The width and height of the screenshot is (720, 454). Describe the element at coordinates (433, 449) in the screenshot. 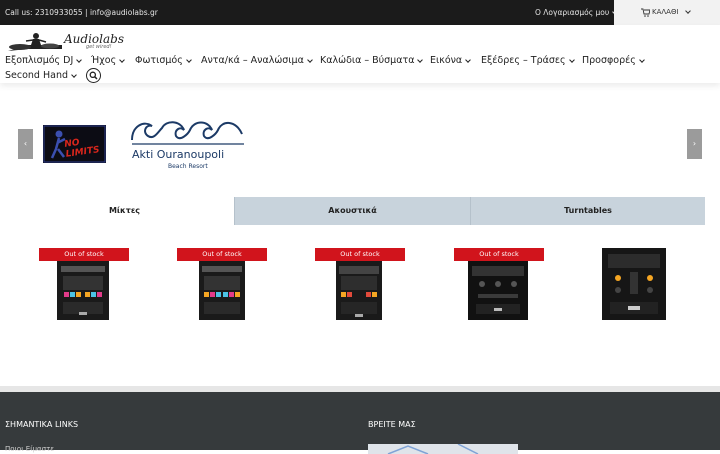

I see `map-roads-icon` at that location.